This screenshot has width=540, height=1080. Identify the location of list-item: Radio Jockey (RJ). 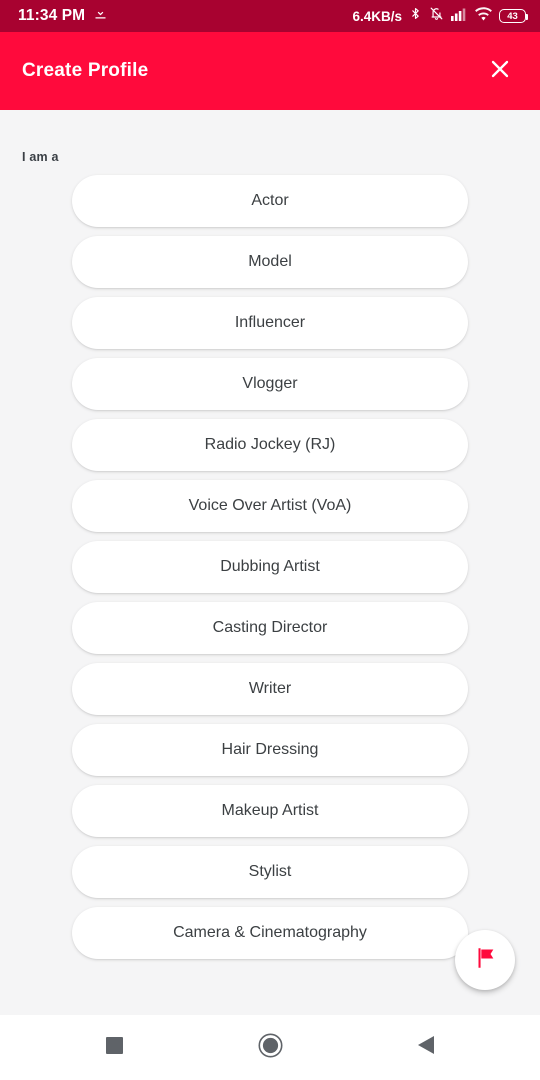
(270, 445).